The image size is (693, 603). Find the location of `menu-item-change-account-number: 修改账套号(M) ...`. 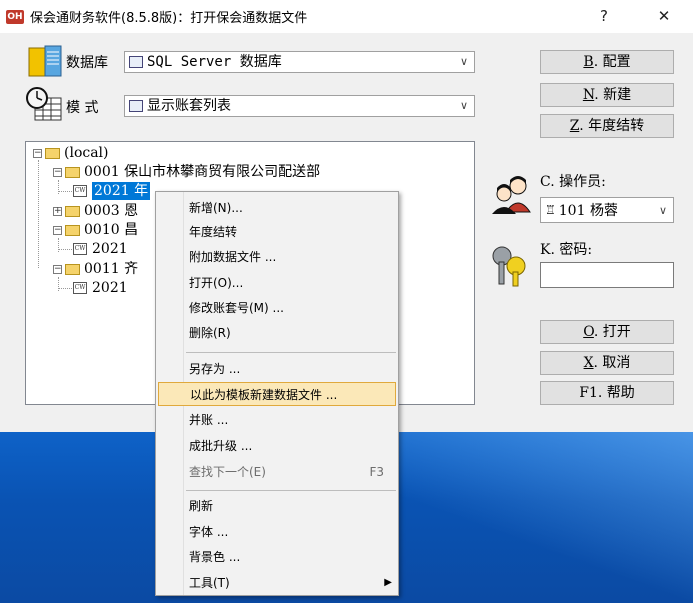

menu-item-change-account-number: 修改账套号(M) ... is located at coordinates (291, 308).